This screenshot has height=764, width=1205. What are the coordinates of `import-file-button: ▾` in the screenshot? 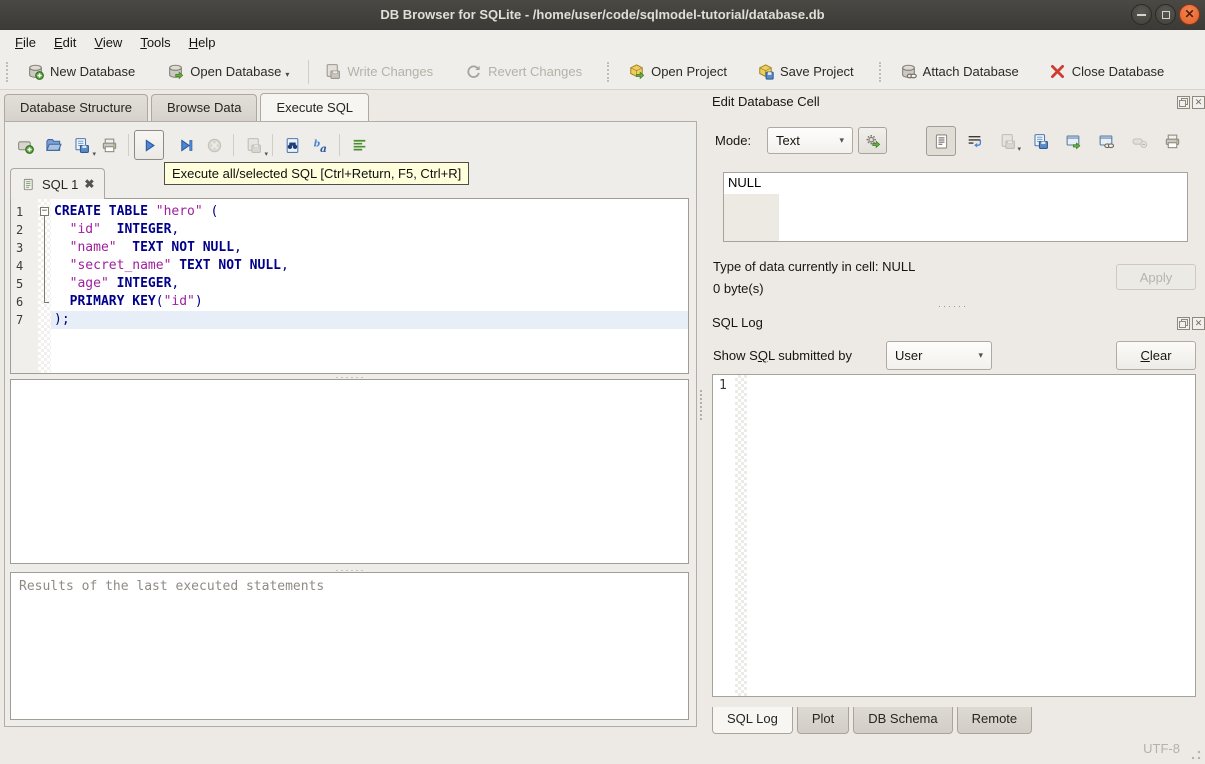 It's located at (1008, 141).